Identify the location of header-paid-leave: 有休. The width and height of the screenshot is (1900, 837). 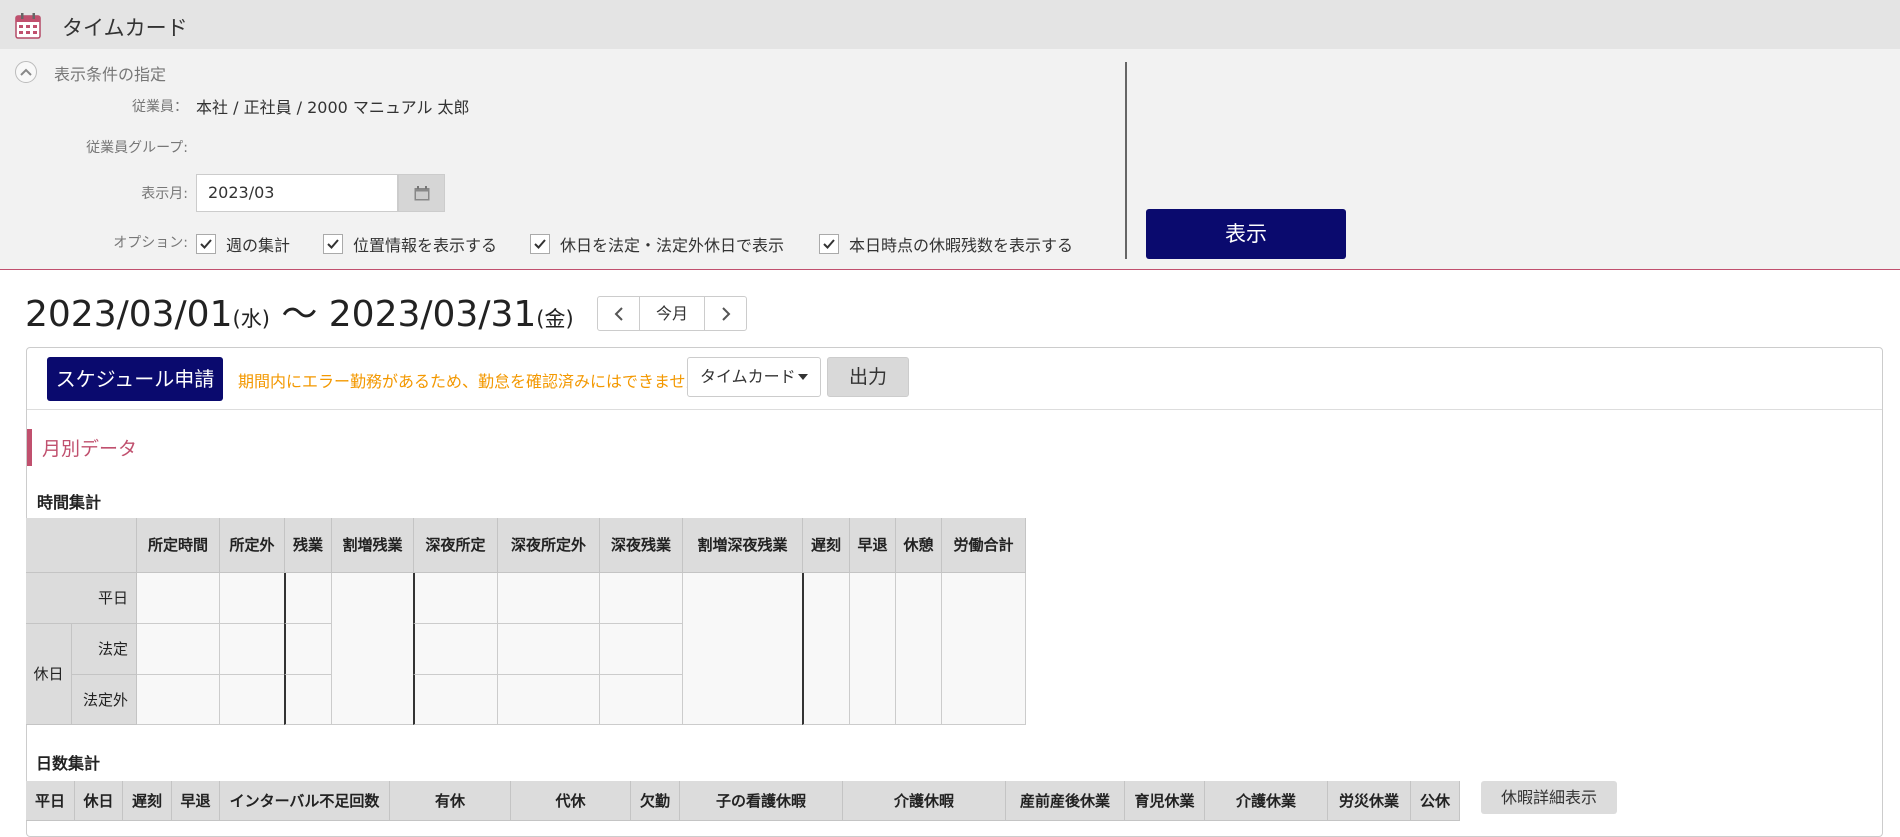
(450, 801).